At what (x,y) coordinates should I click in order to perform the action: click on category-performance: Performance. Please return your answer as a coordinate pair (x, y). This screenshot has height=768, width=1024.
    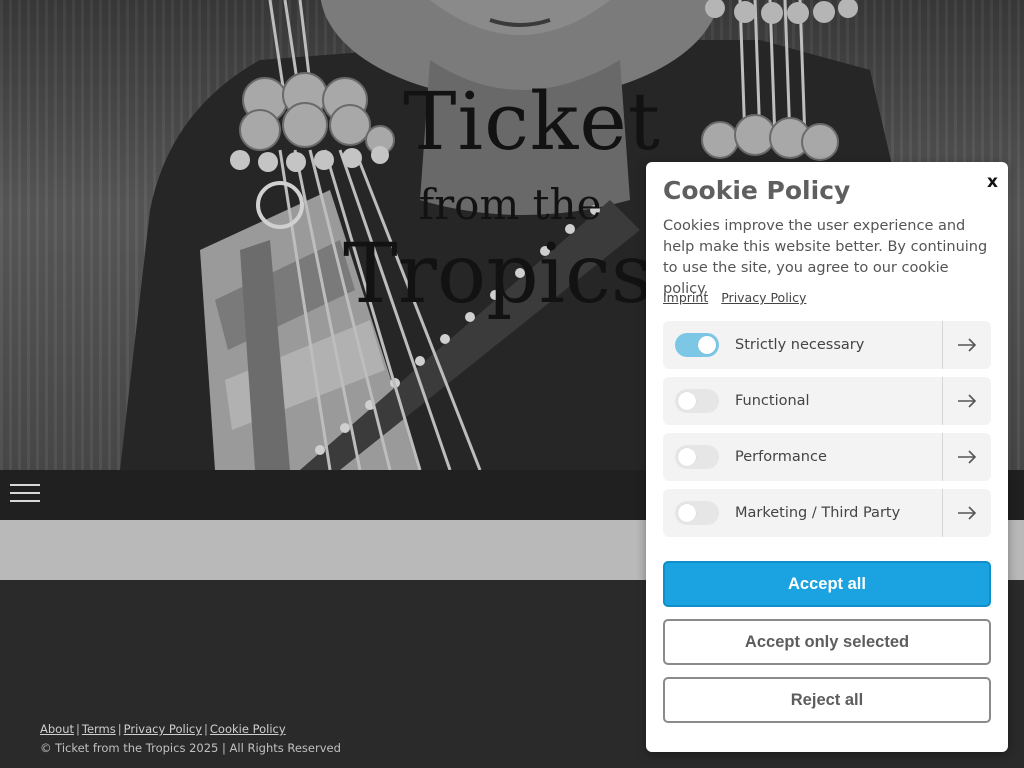
    Looking at the image, I should click on (827, 457).